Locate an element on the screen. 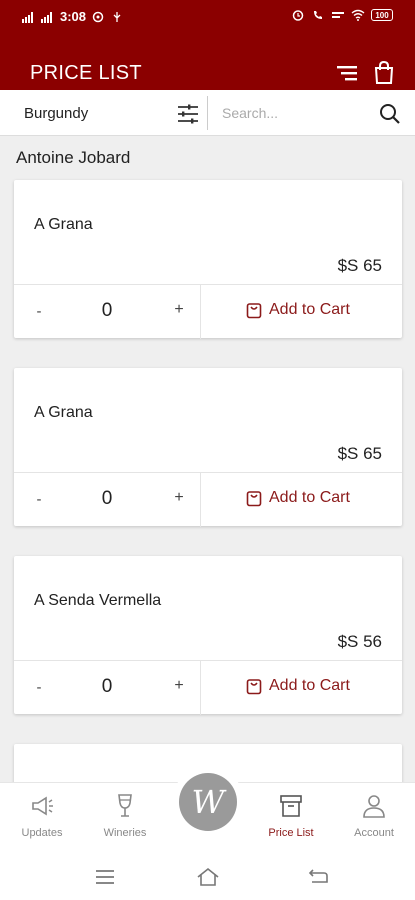 This screenshot has width=415, height=900. back-icon is located at coordinates (318, 877).